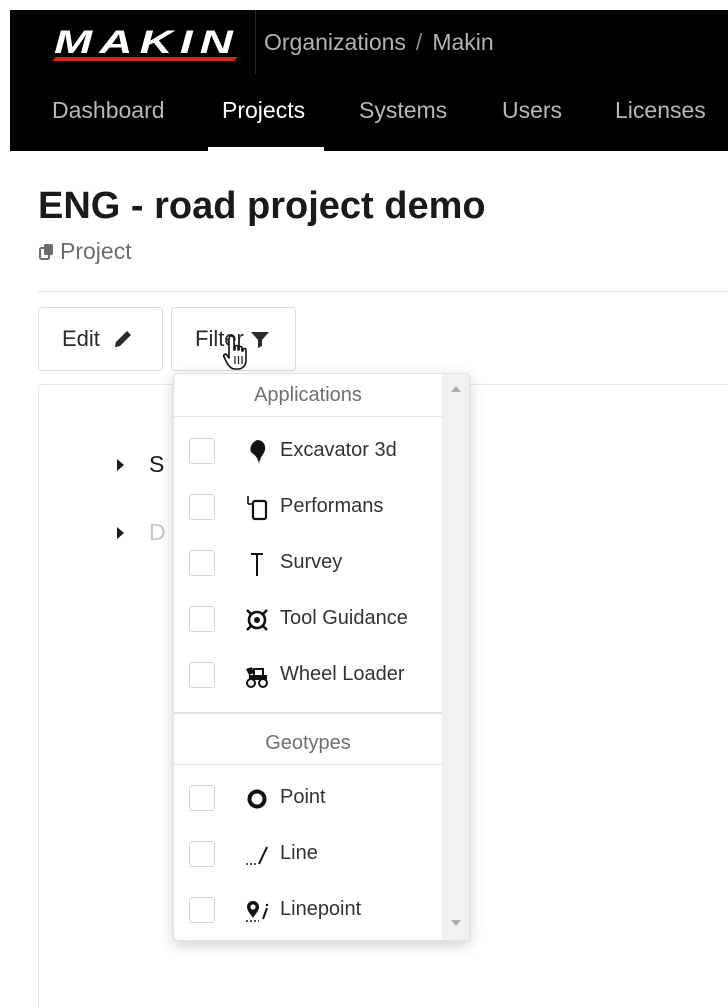 Image resolution: width=728 pixels, height=1008 pixels. I want to click on survey-icon, so click(257, 564).